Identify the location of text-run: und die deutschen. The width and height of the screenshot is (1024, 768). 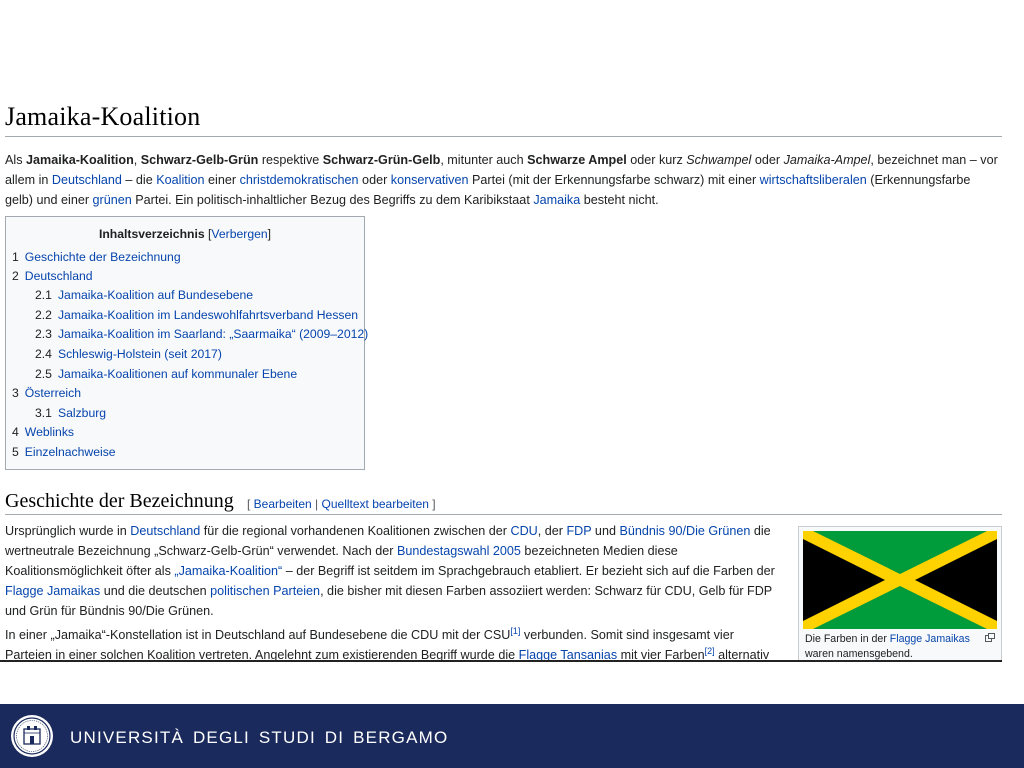
(155, 591).